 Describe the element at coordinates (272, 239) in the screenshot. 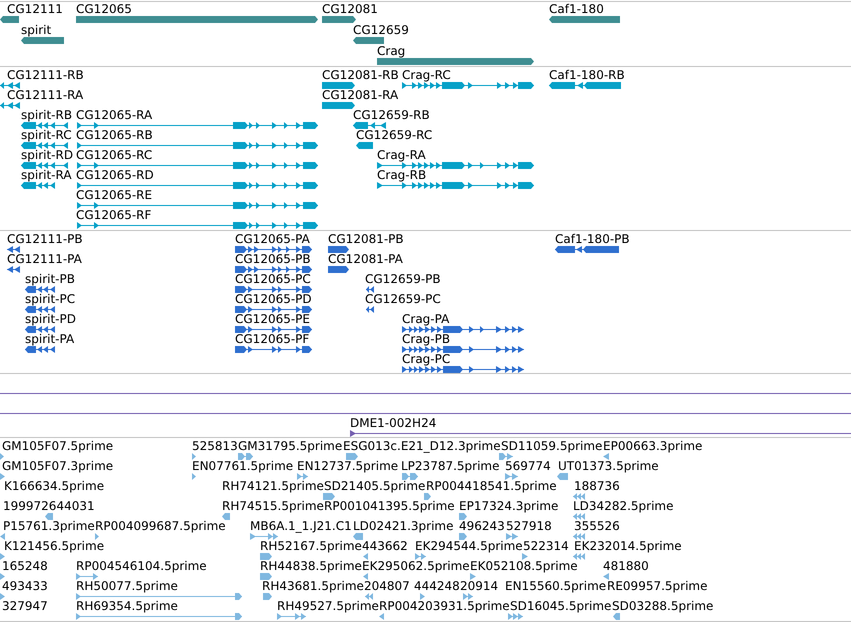

I see `feature-label: CG12065-PA` at that location.